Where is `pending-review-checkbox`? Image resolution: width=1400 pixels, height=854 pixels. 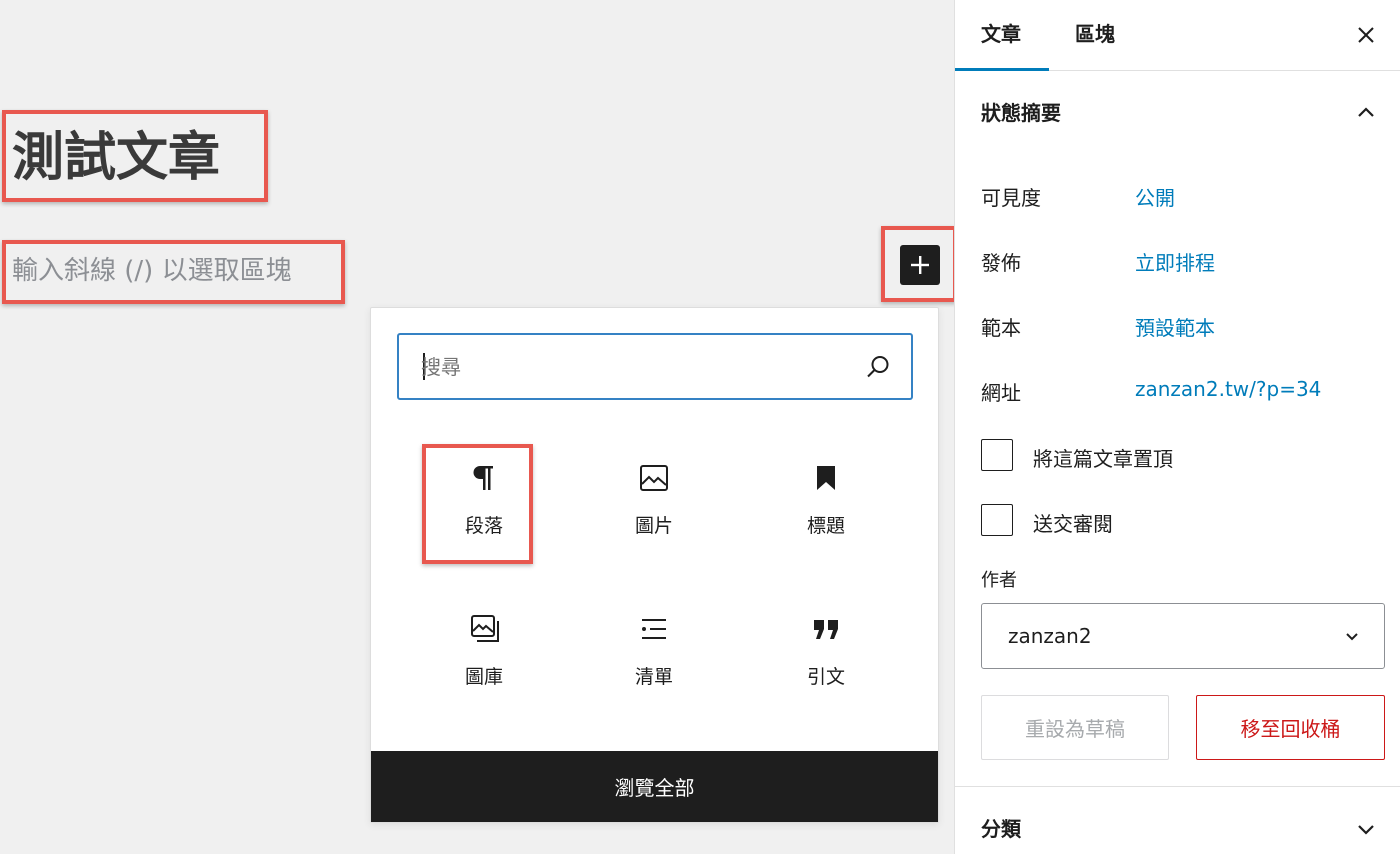 pending-review-checkbox is located at coordinates (997, 520).